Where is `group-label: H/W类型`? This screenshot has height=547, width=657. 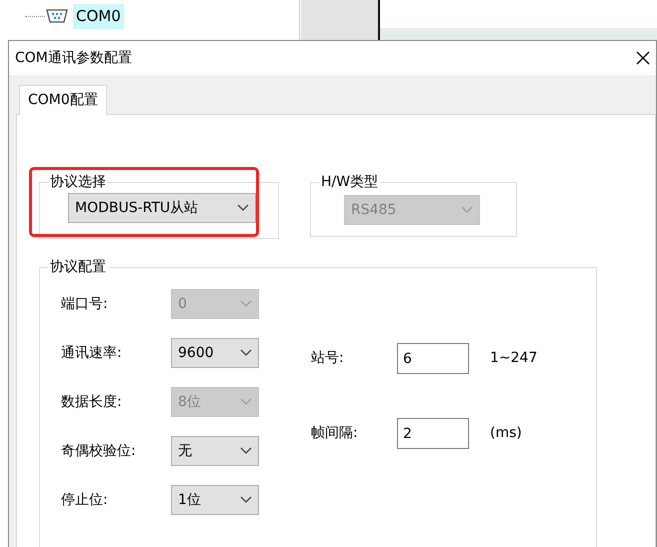 group-label: H/W类型 is located at coordinates (350, 182).